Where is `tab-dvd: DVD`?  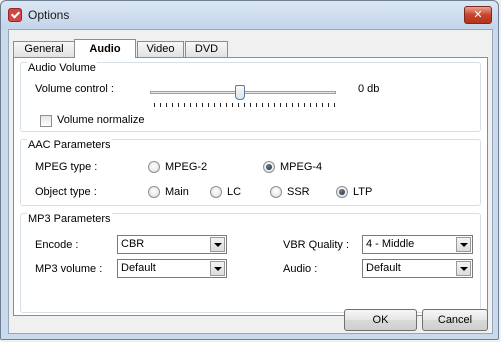 tab-dvd: DVD is located at coordinates (206, 49).